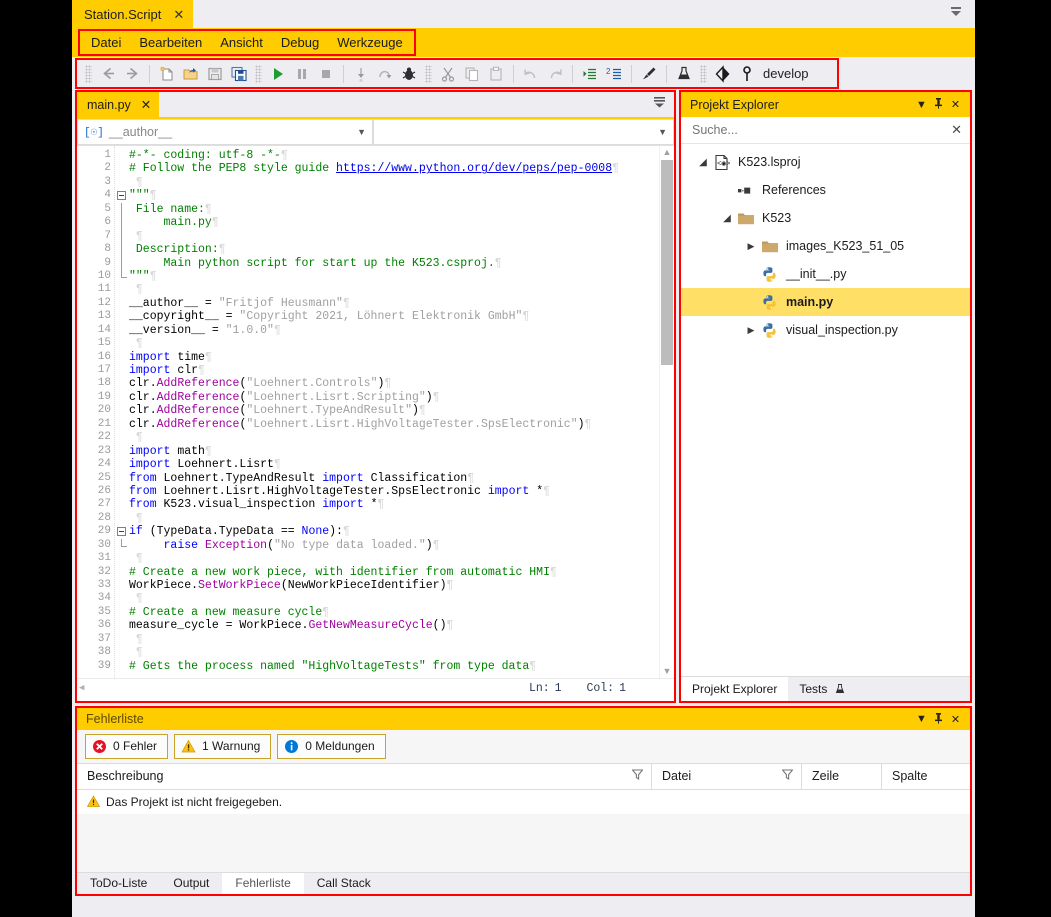 The height and width of the screenshot is (917, 1051). What do you see at coordinates (956, 130) in the screenshot?
I see `clear-search-icon: ✕` at bounding box center [956, 130].